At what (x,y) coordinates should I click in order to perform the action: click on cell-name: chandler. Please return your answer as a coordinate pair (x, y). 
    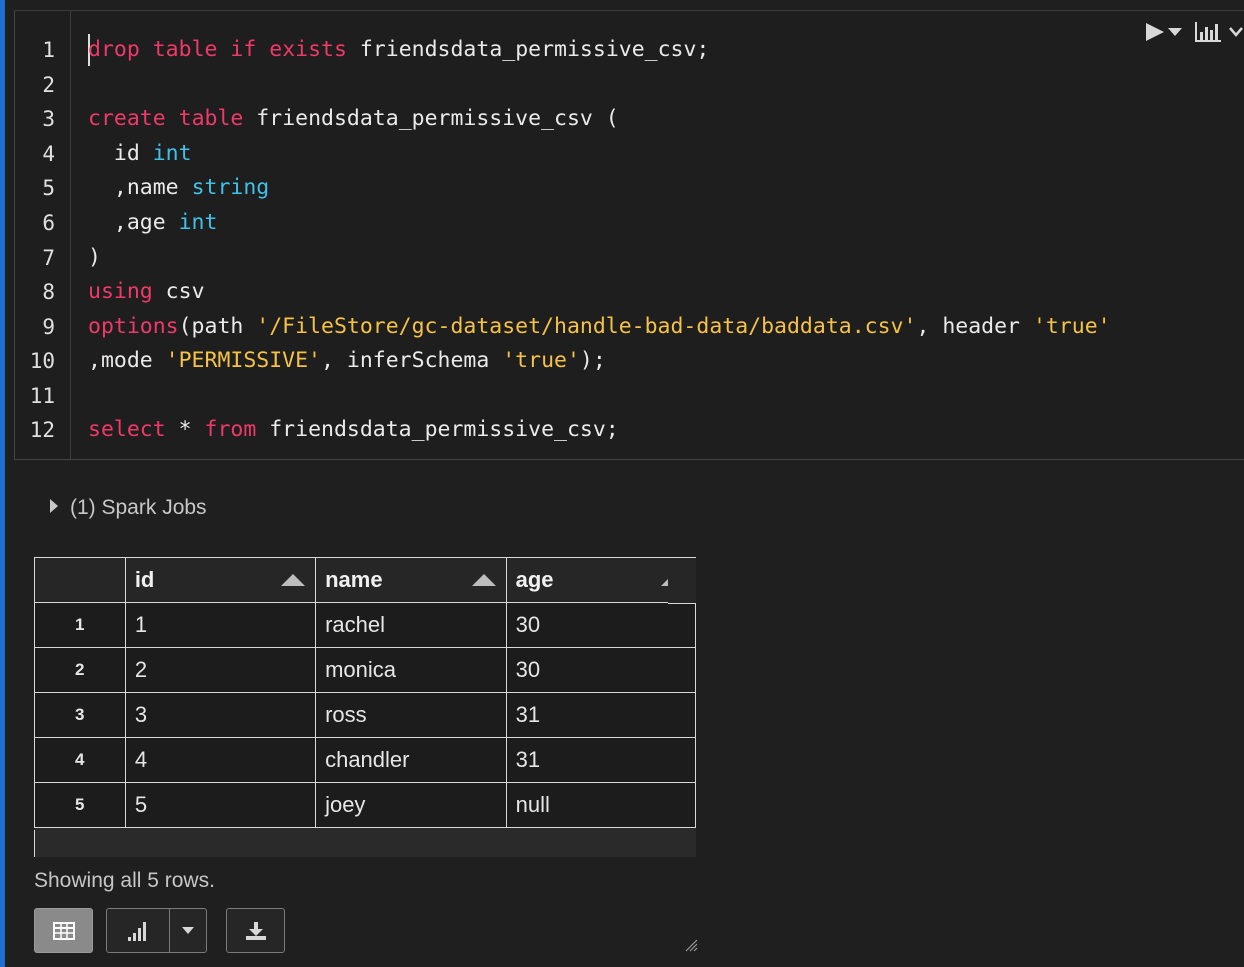
    Looking at the image, I should click on (411, 760).